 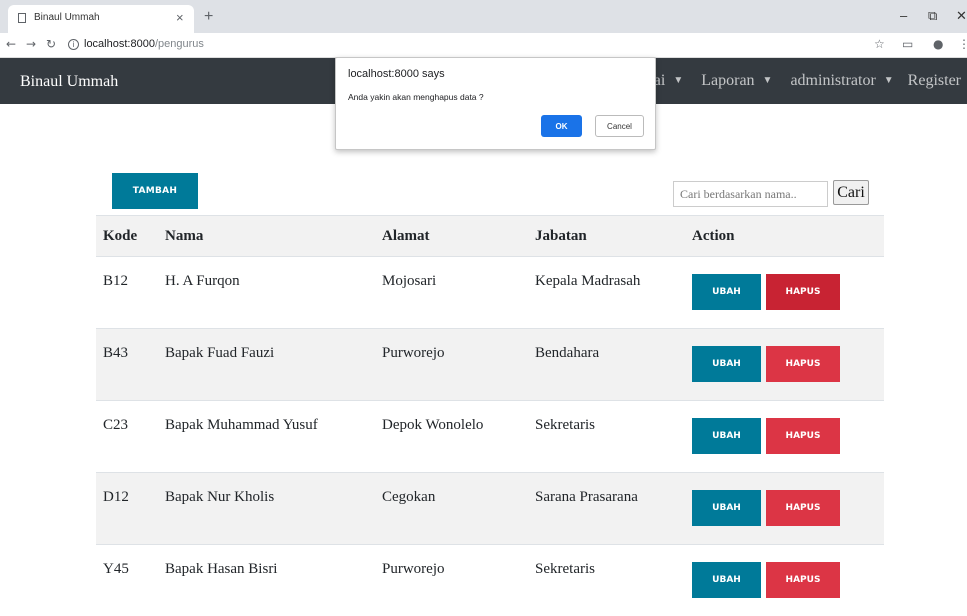 I want to click on table-header-row: Kode Nama Alamat Jabatan Action, so click(x=490, y=236).